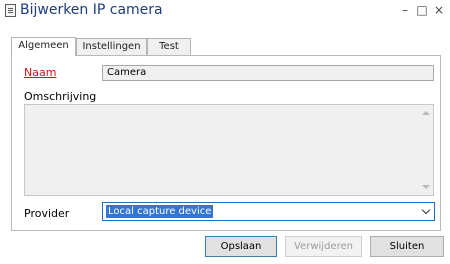  Describe the element at coordinates (426, 113) in the screenshot. I see `scroll-up-icon` at that location.